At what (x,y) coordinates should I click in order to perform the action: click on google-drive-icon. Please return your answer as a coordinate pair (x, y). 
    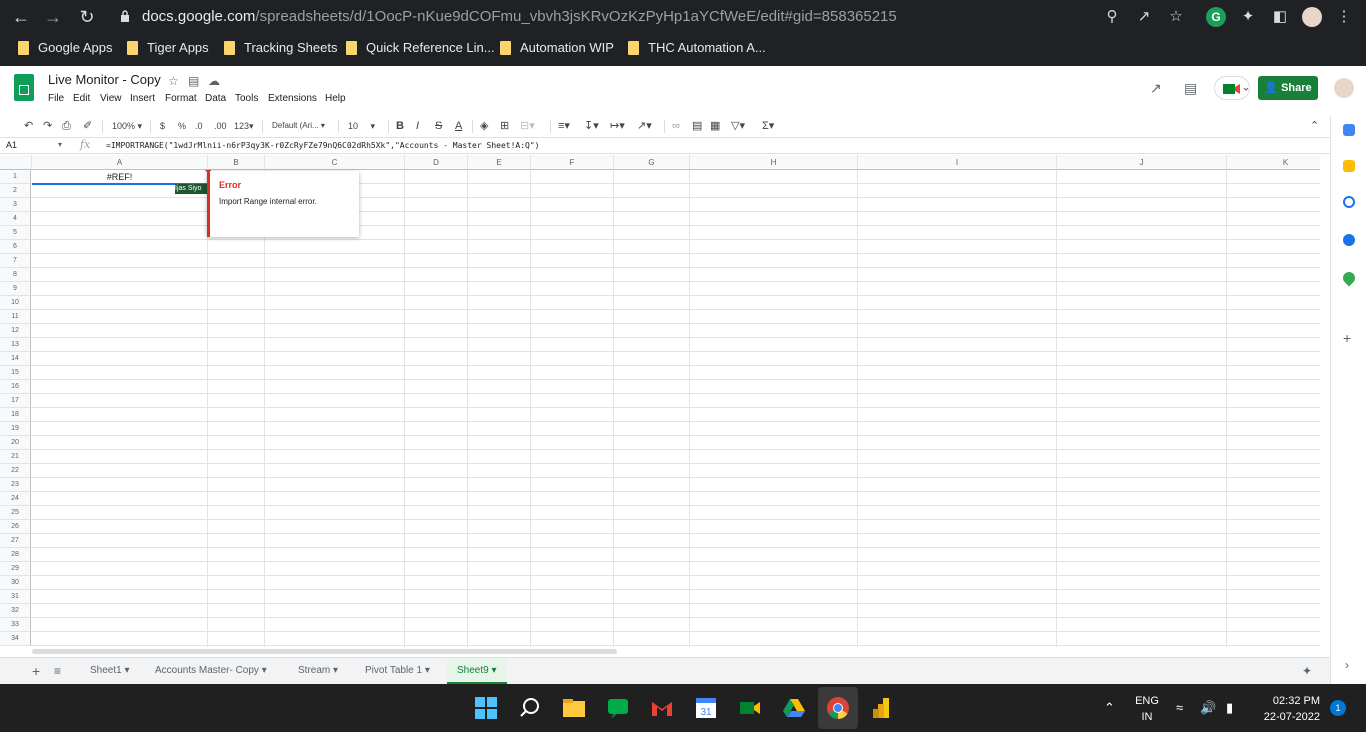
    Looking at the image, I should click on (794, 708).